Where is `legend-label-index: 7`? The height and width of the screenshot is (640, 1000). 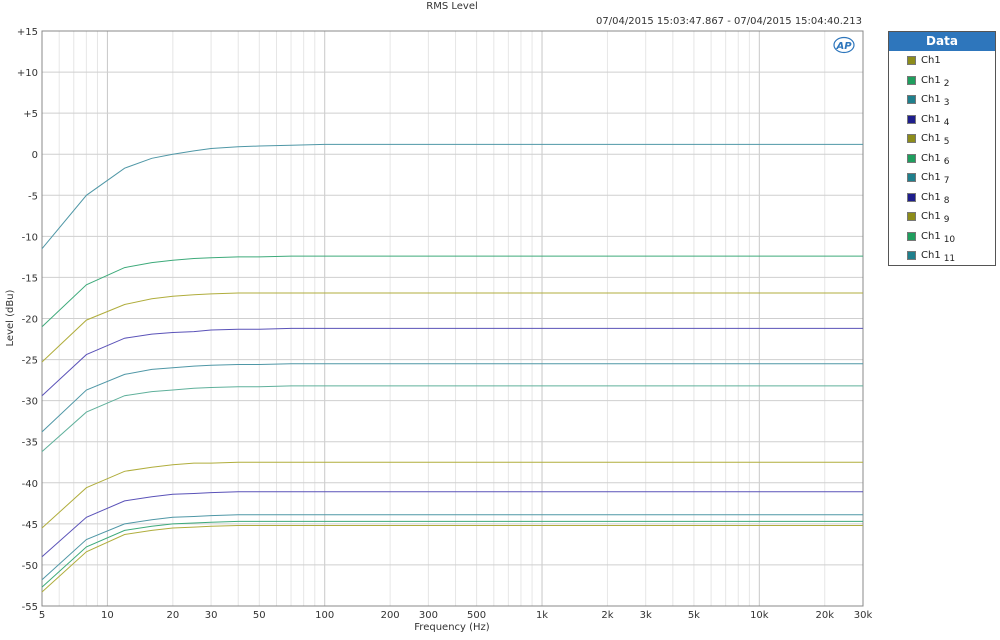
legend-label-index: 7 is located at coordinates (946, 181).